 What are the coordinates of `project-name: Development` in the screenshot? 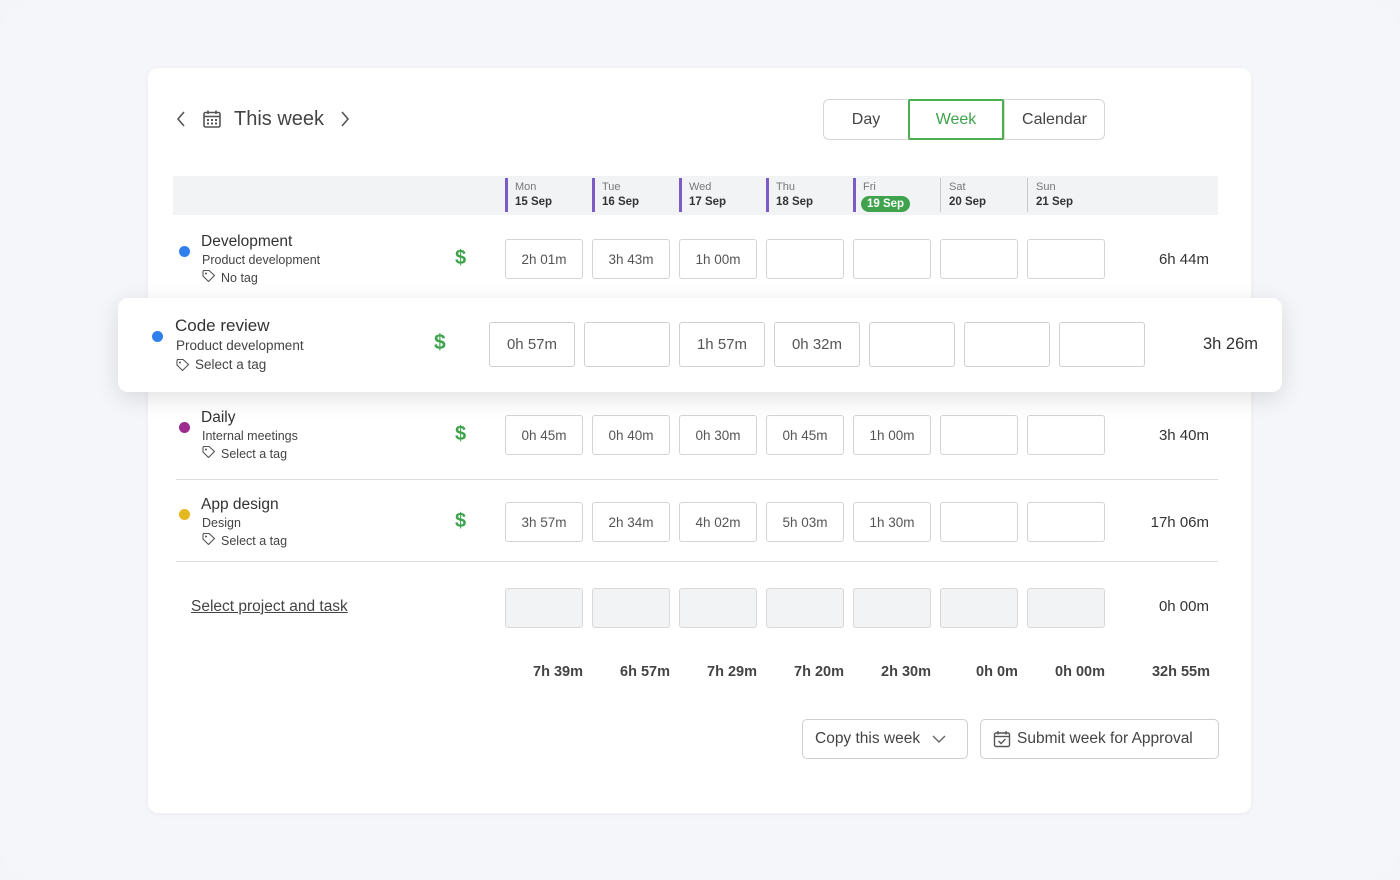 It's located at (246, 242).